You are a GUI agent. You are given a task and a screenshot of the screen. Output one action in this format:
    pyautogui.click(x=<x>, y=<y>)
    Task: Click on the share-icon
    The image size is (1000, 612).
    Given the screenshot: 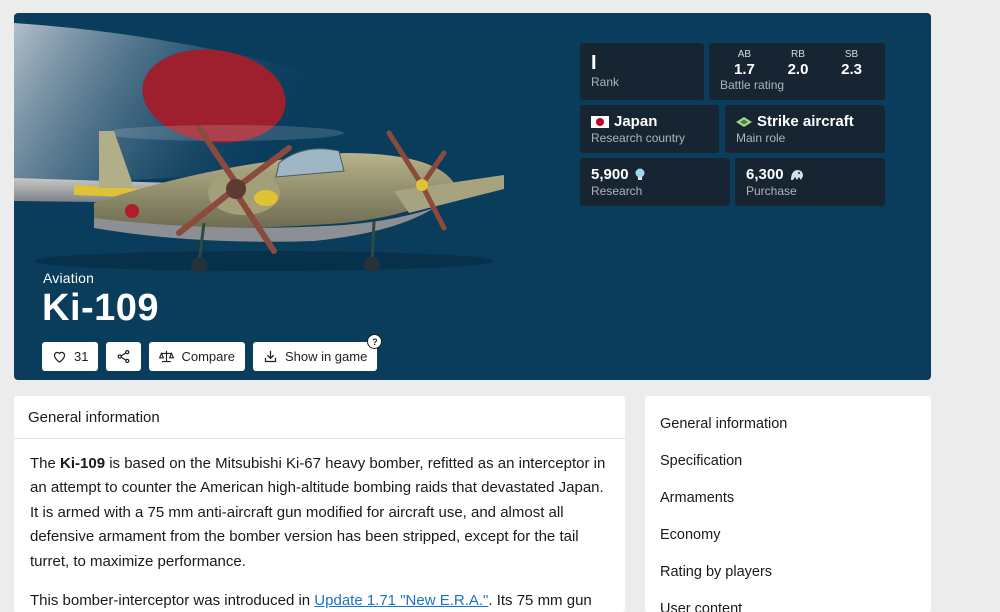 What is the action you would take?
    pyautogui.click(x=124, y=356)
    